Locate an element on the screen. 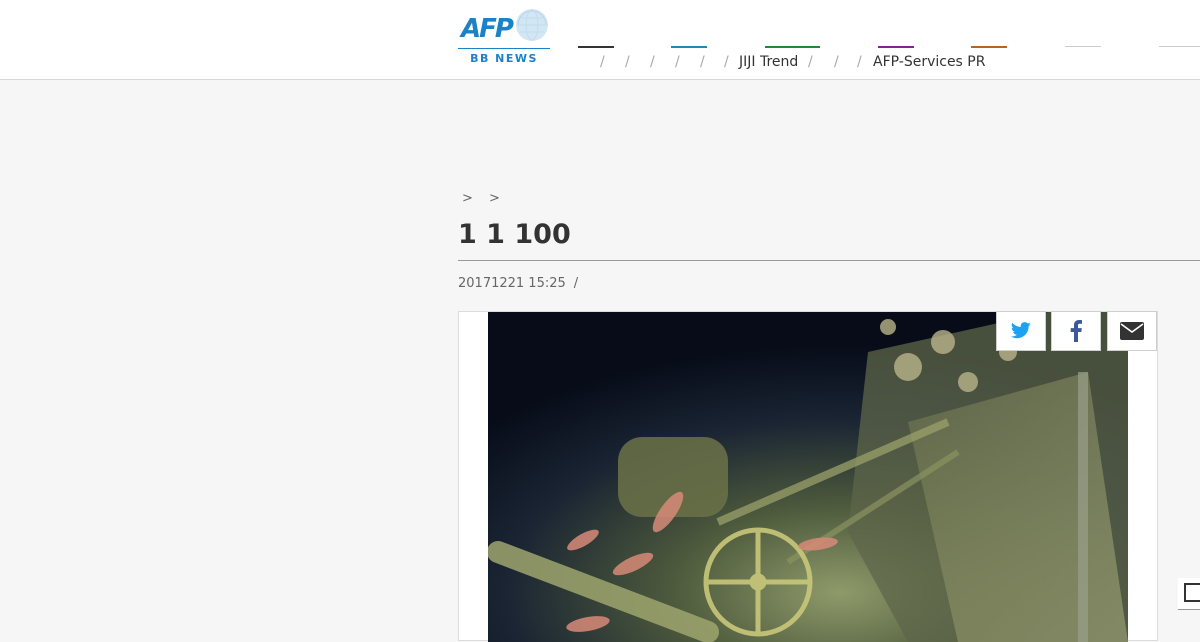  side-widget-fragment is located at coordinates (1189, 594).